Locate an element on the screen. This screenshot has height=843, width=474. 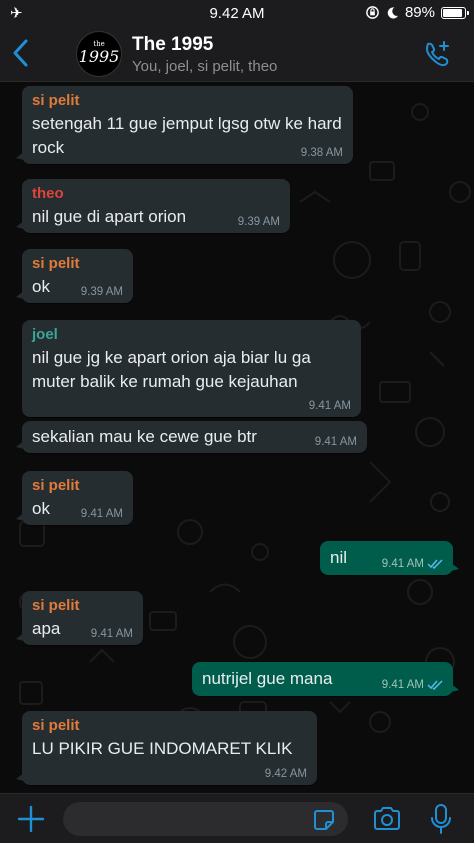
message-text: sekalian mau ke cewe gue btr is located at coordinates (144, 436).